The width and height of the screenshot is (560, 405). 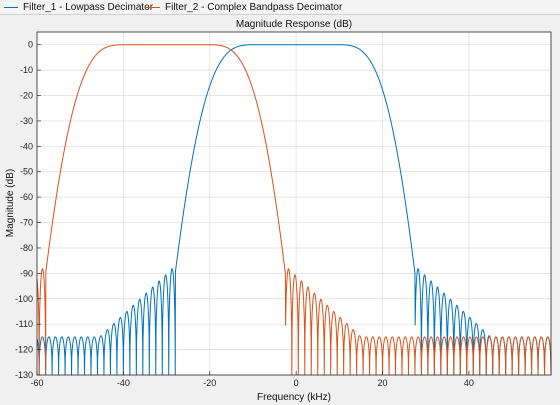 I want to click on y-tick-label: -70, so click(x=26, y=223).